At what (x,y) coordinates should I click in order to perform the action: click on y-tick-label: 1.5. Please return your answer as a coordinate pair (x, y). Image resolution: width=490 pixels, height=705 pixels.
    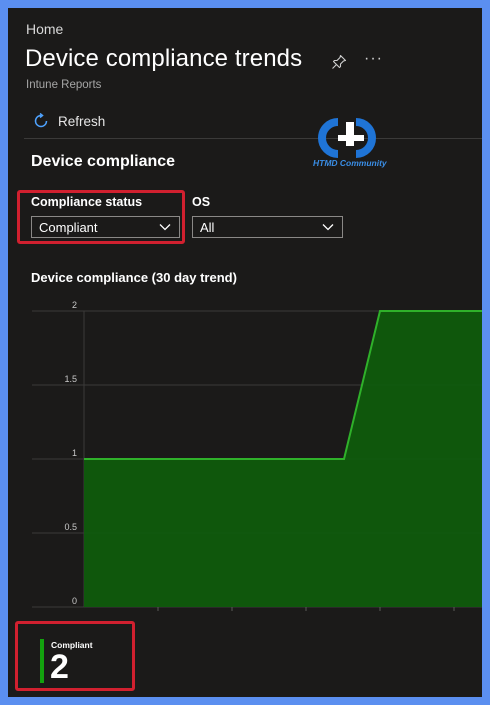
    Looking at the image, I should click on (70, 379).